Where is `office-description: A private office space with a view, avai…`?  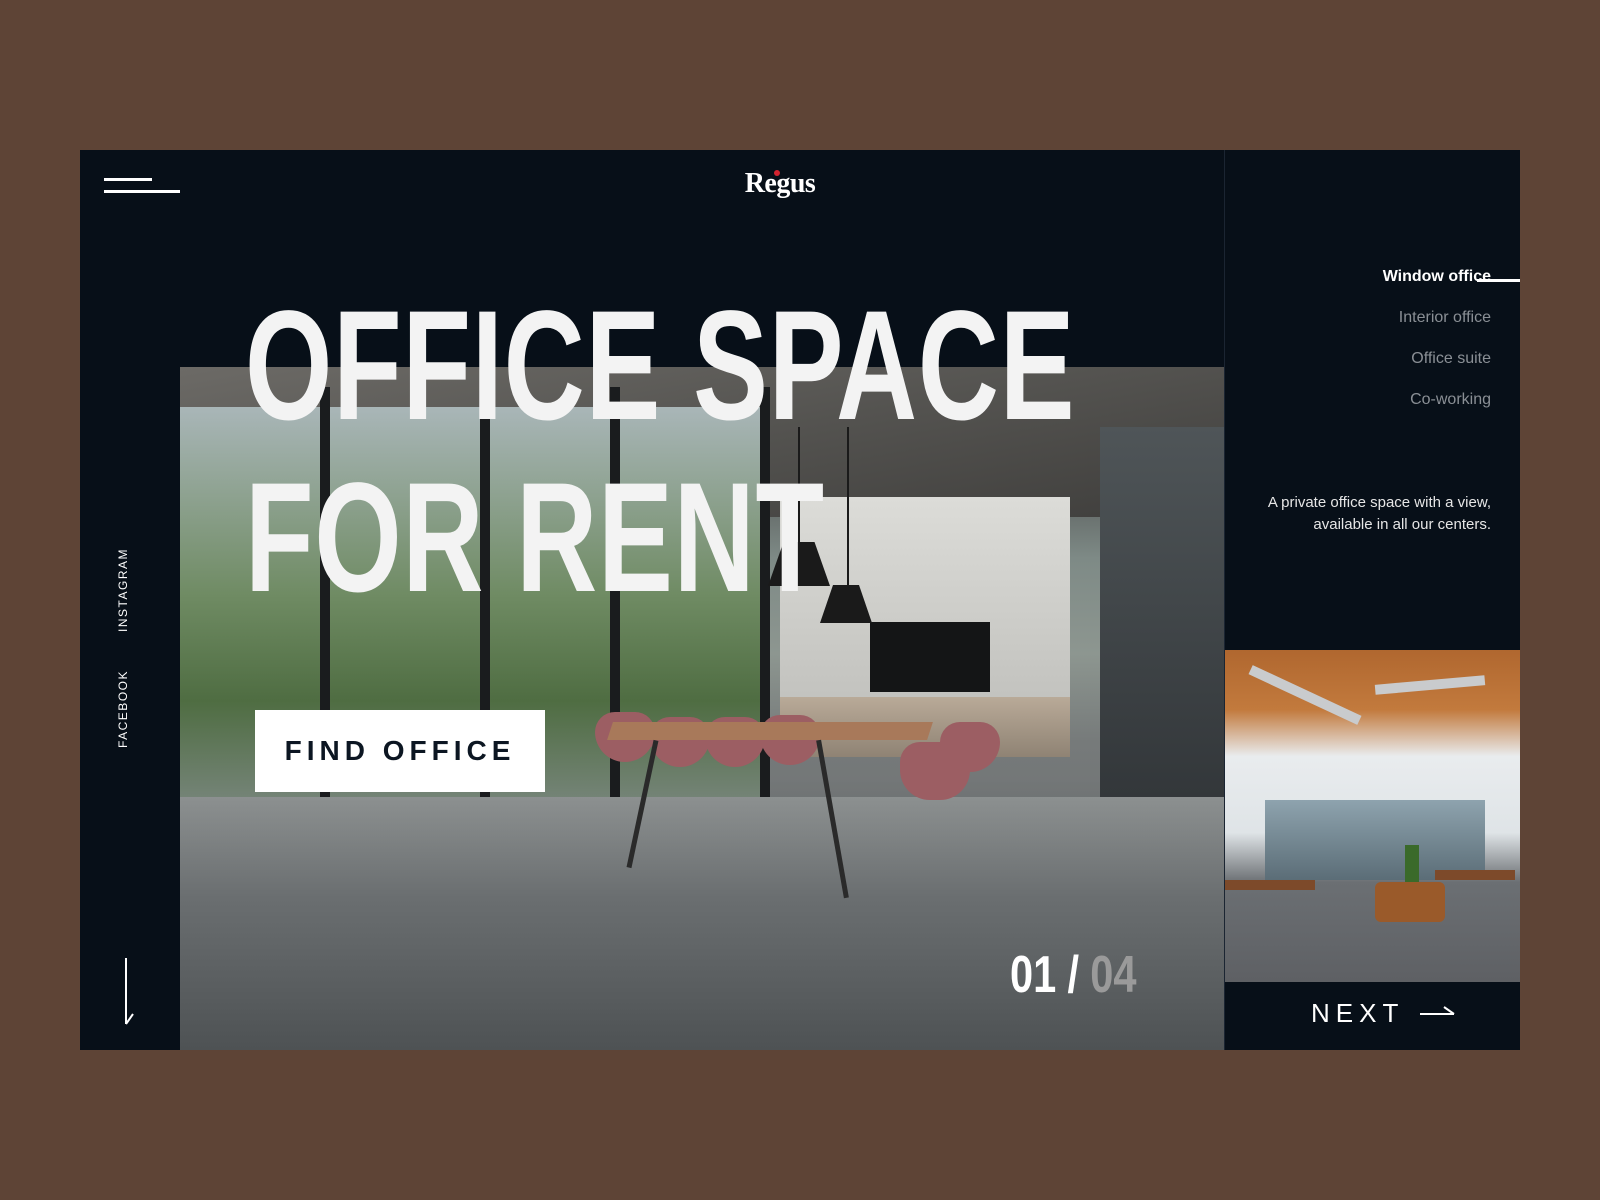
office-description: A private office space with a view, avai… is located at coordinates (1379, 513).